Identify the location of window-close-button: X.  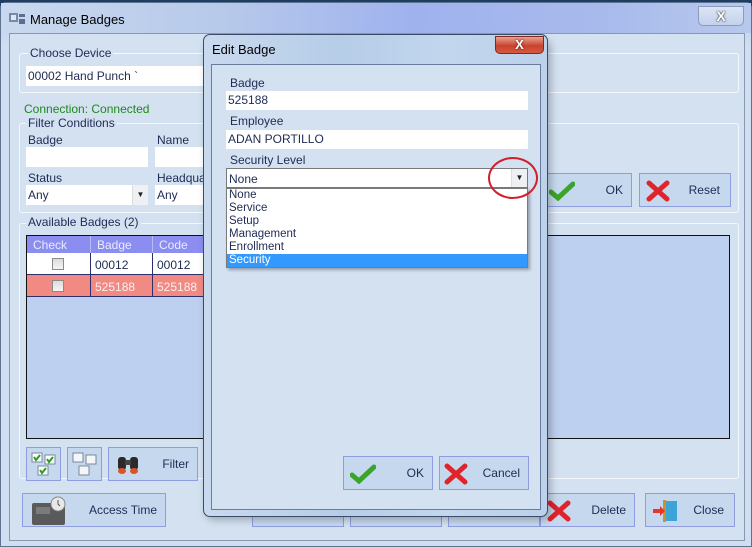
(721, 16).